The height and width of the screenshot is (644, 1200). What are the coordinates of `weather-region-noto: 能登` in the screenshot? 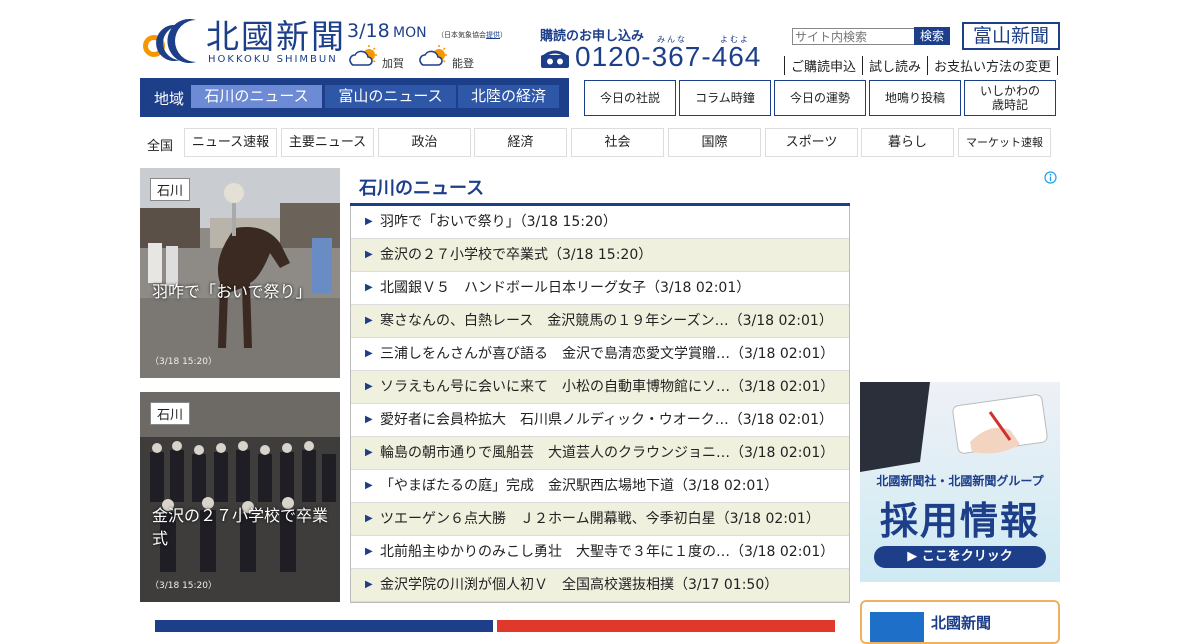 It's located at (463, 63).